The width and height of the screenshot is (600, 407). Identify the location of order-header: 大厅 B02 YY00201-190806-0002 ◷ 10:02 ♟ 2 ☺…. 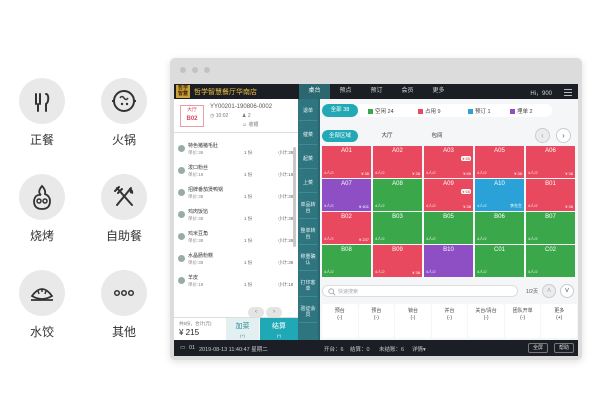
(236, 116).